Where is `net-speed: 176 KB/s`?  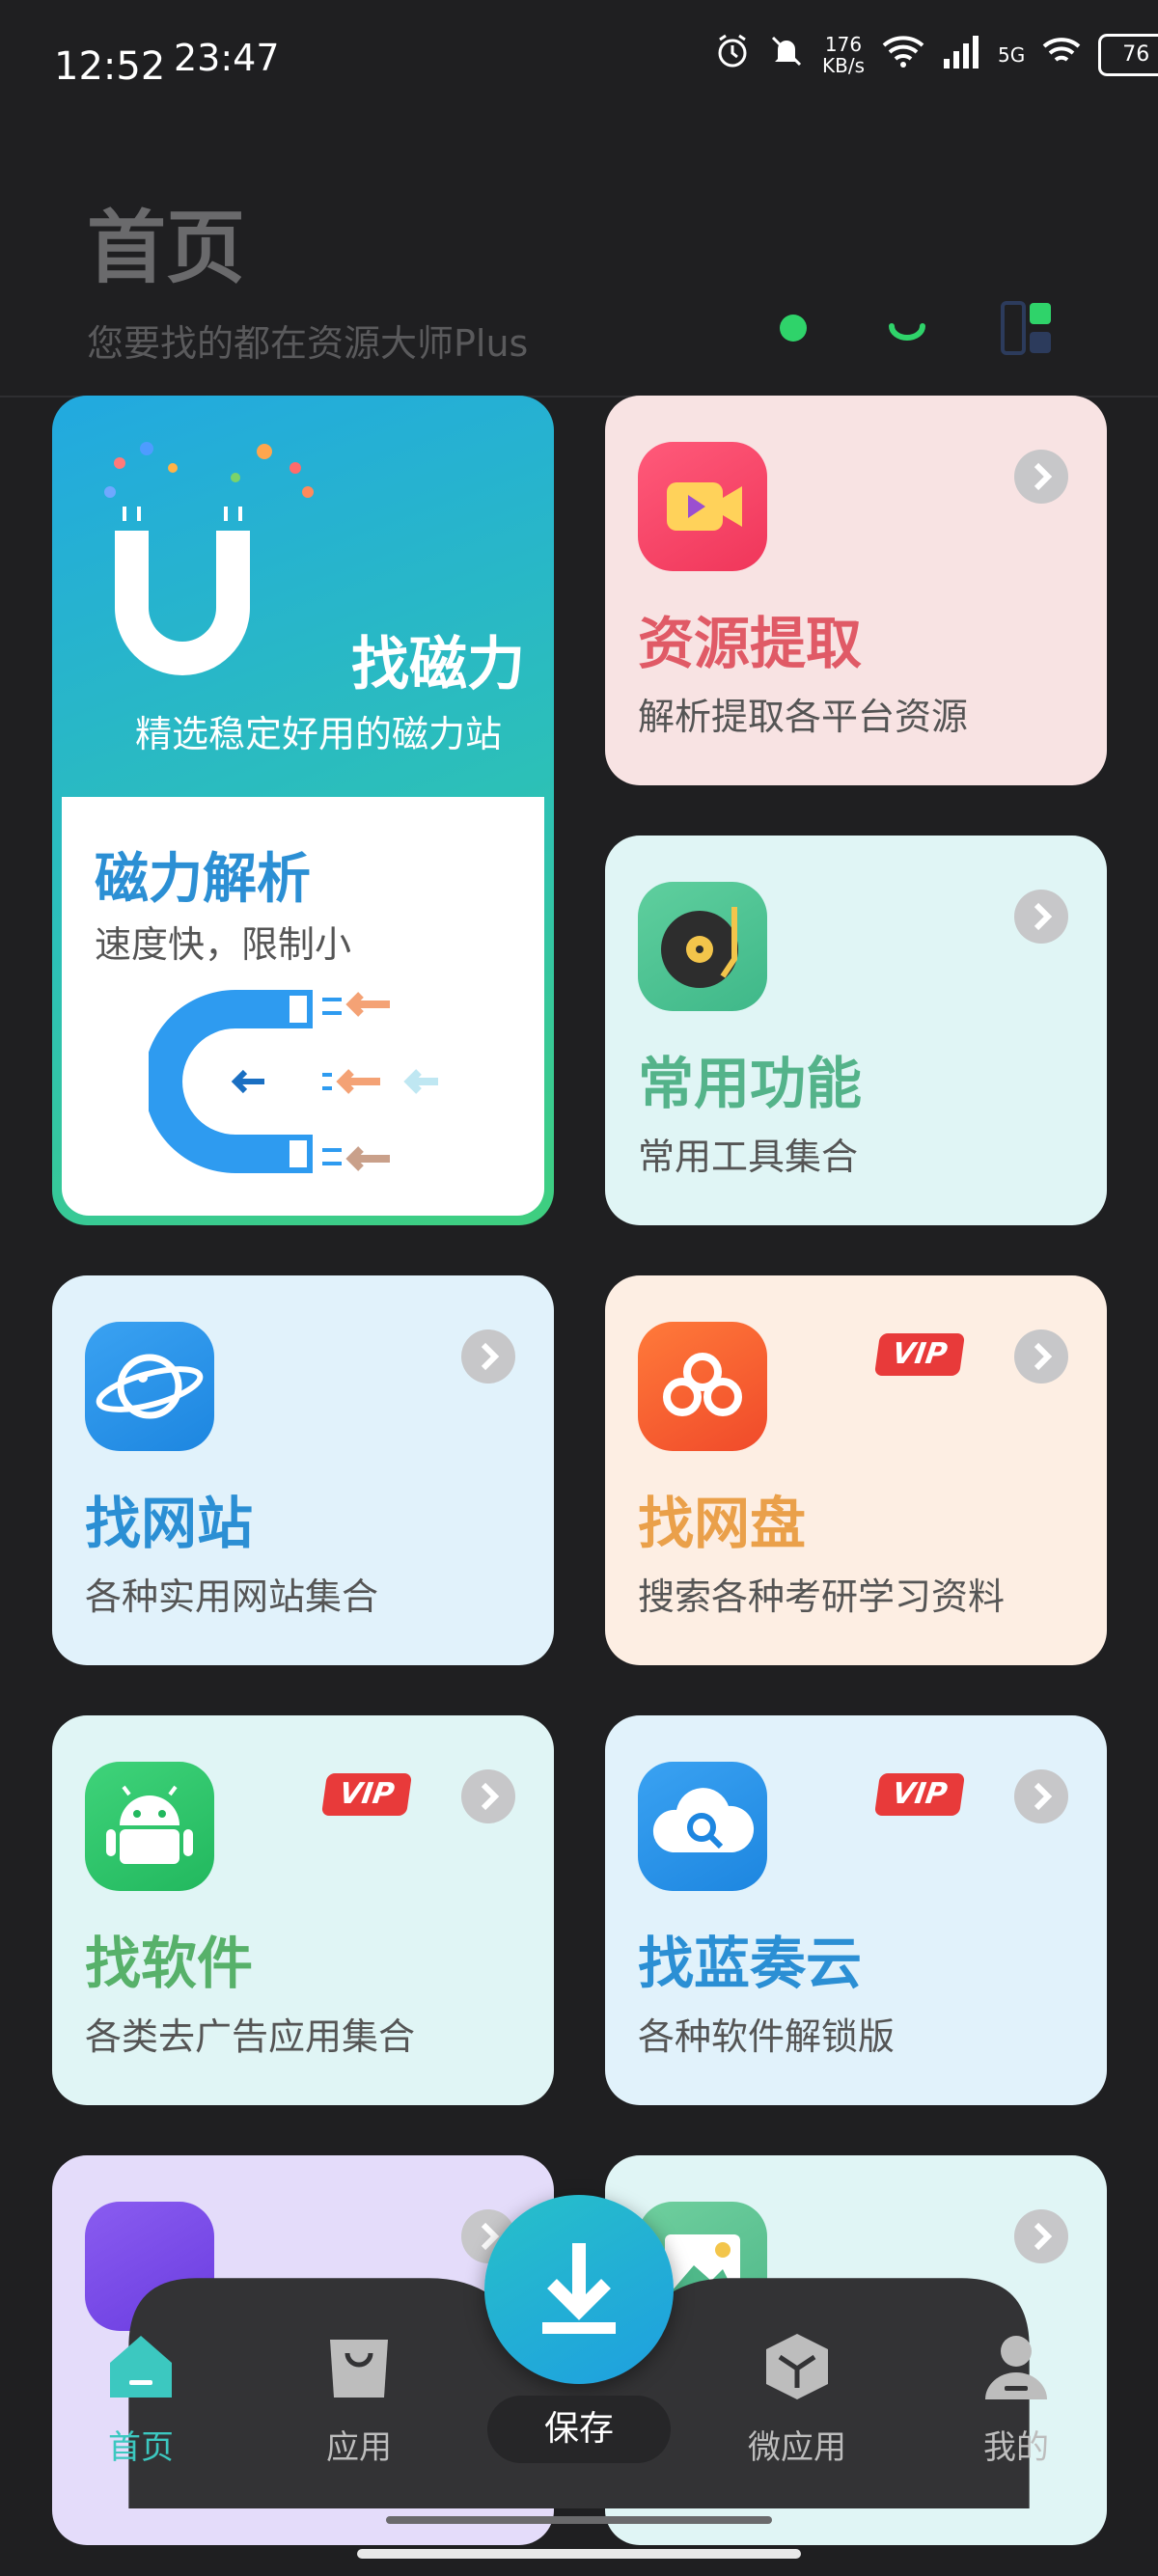 net-speed: 176 KB/s is located at coordinates (843, 55).